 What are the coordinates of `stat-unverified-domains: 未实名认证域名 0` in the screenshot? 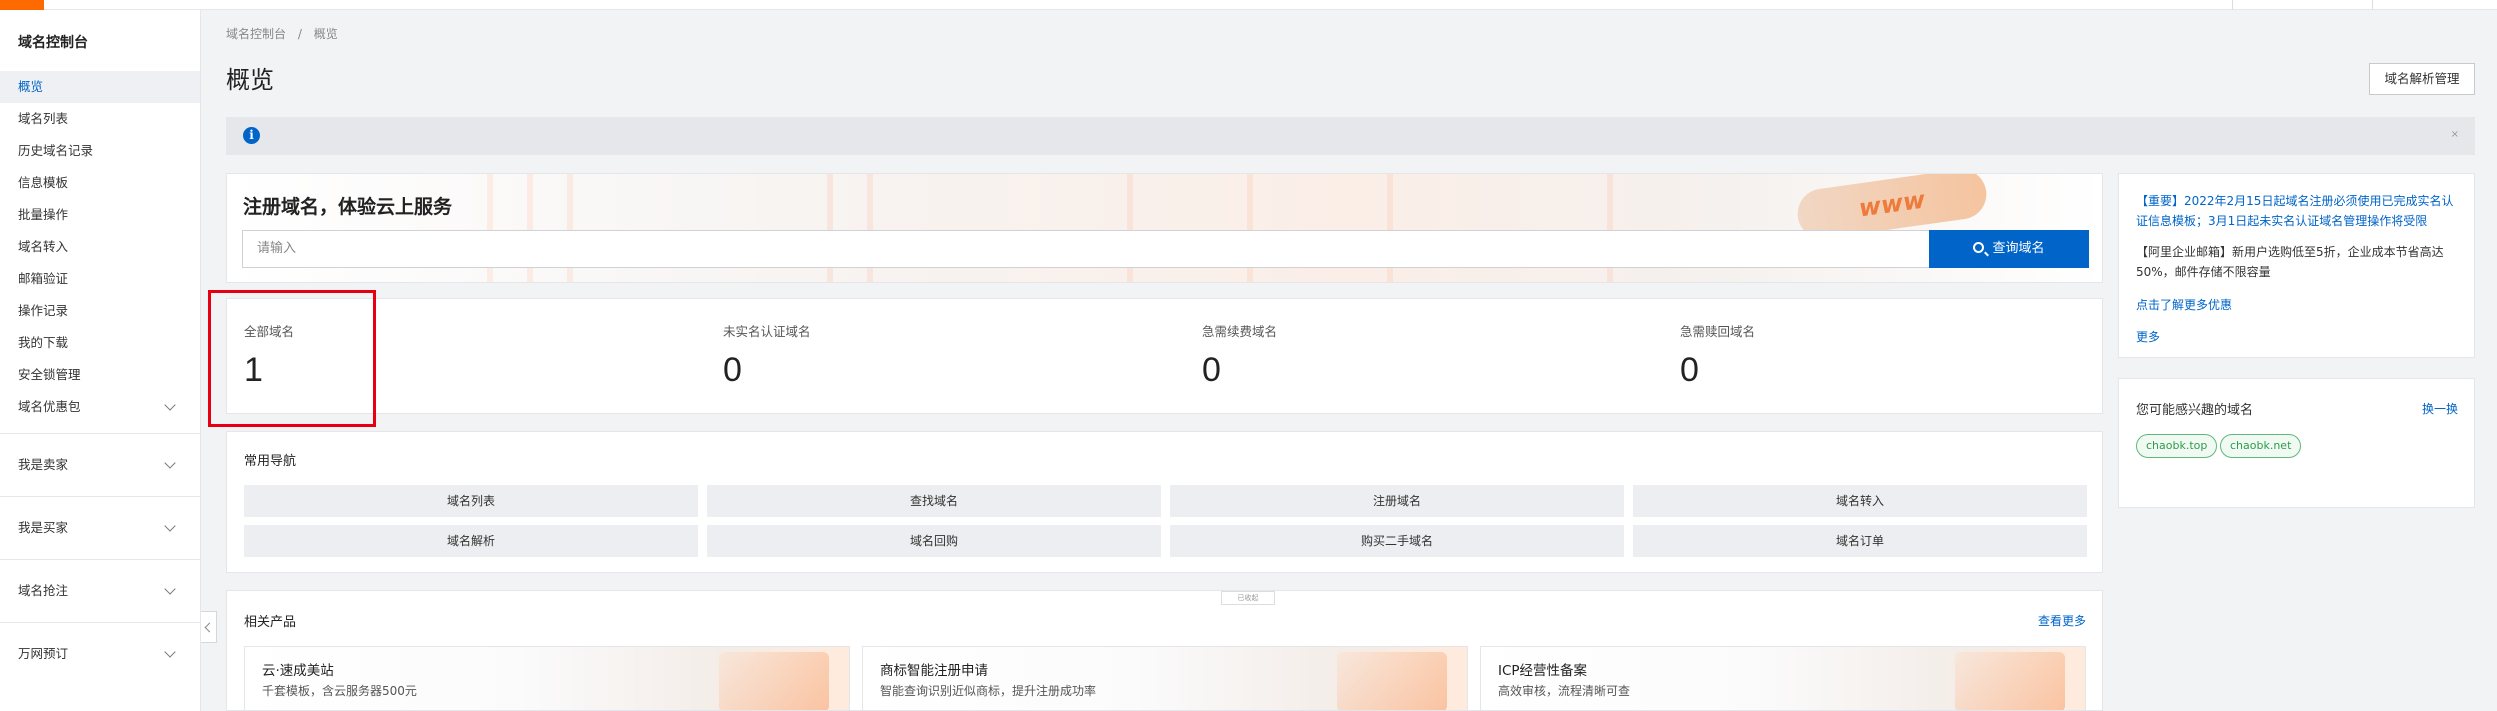 It's located at (941, 357).